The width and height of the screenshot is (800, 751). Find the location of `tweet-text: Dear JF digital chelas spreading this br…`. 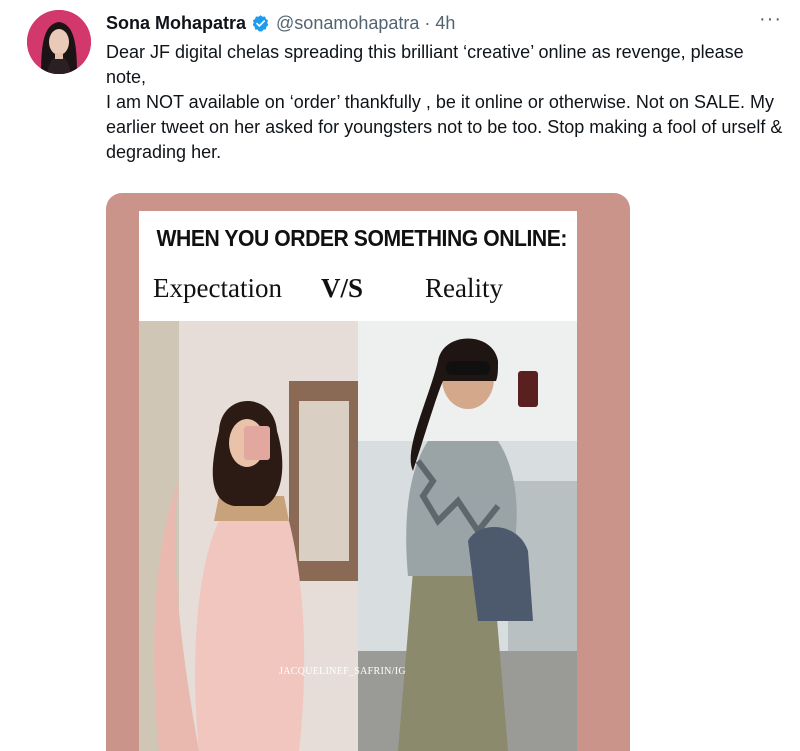

tweet-text: Dear JF digital chelas spreading this br… is located at coordinates (446, 102).